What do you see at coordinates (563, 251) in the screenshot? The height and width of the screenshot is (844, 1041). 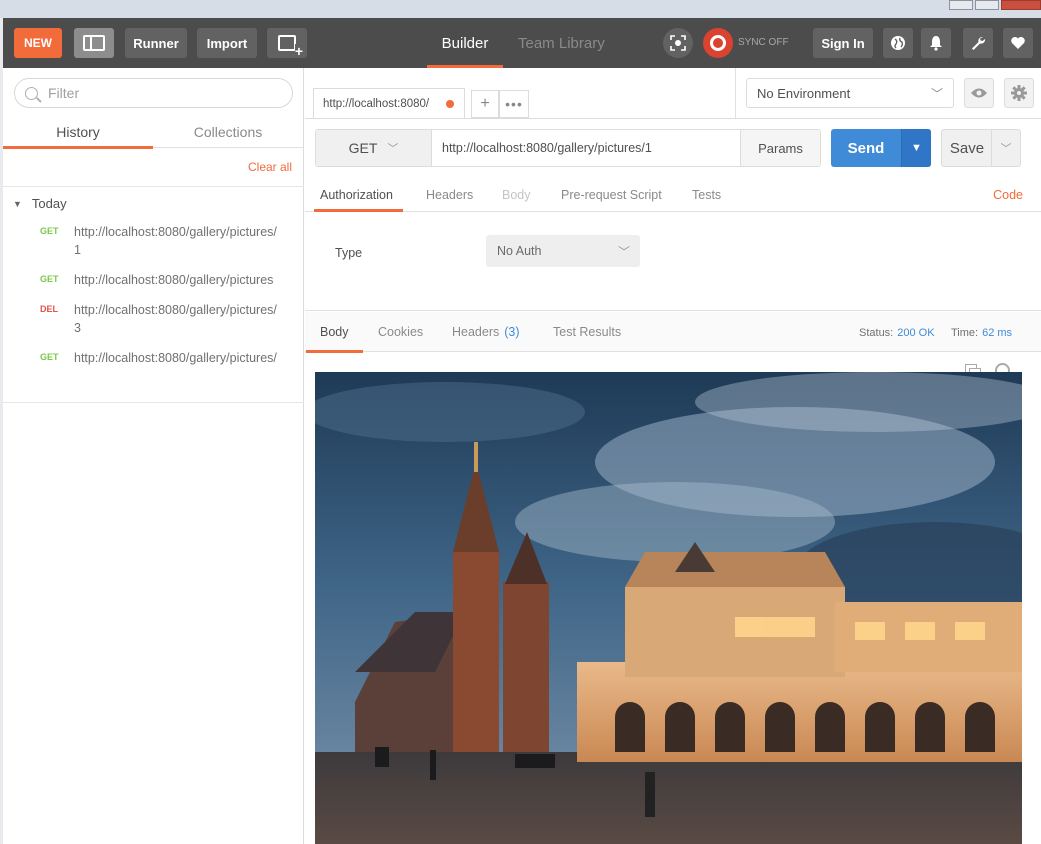 I see `auth-type-select: No Auth ﹀` at bounding box center [563, 251].